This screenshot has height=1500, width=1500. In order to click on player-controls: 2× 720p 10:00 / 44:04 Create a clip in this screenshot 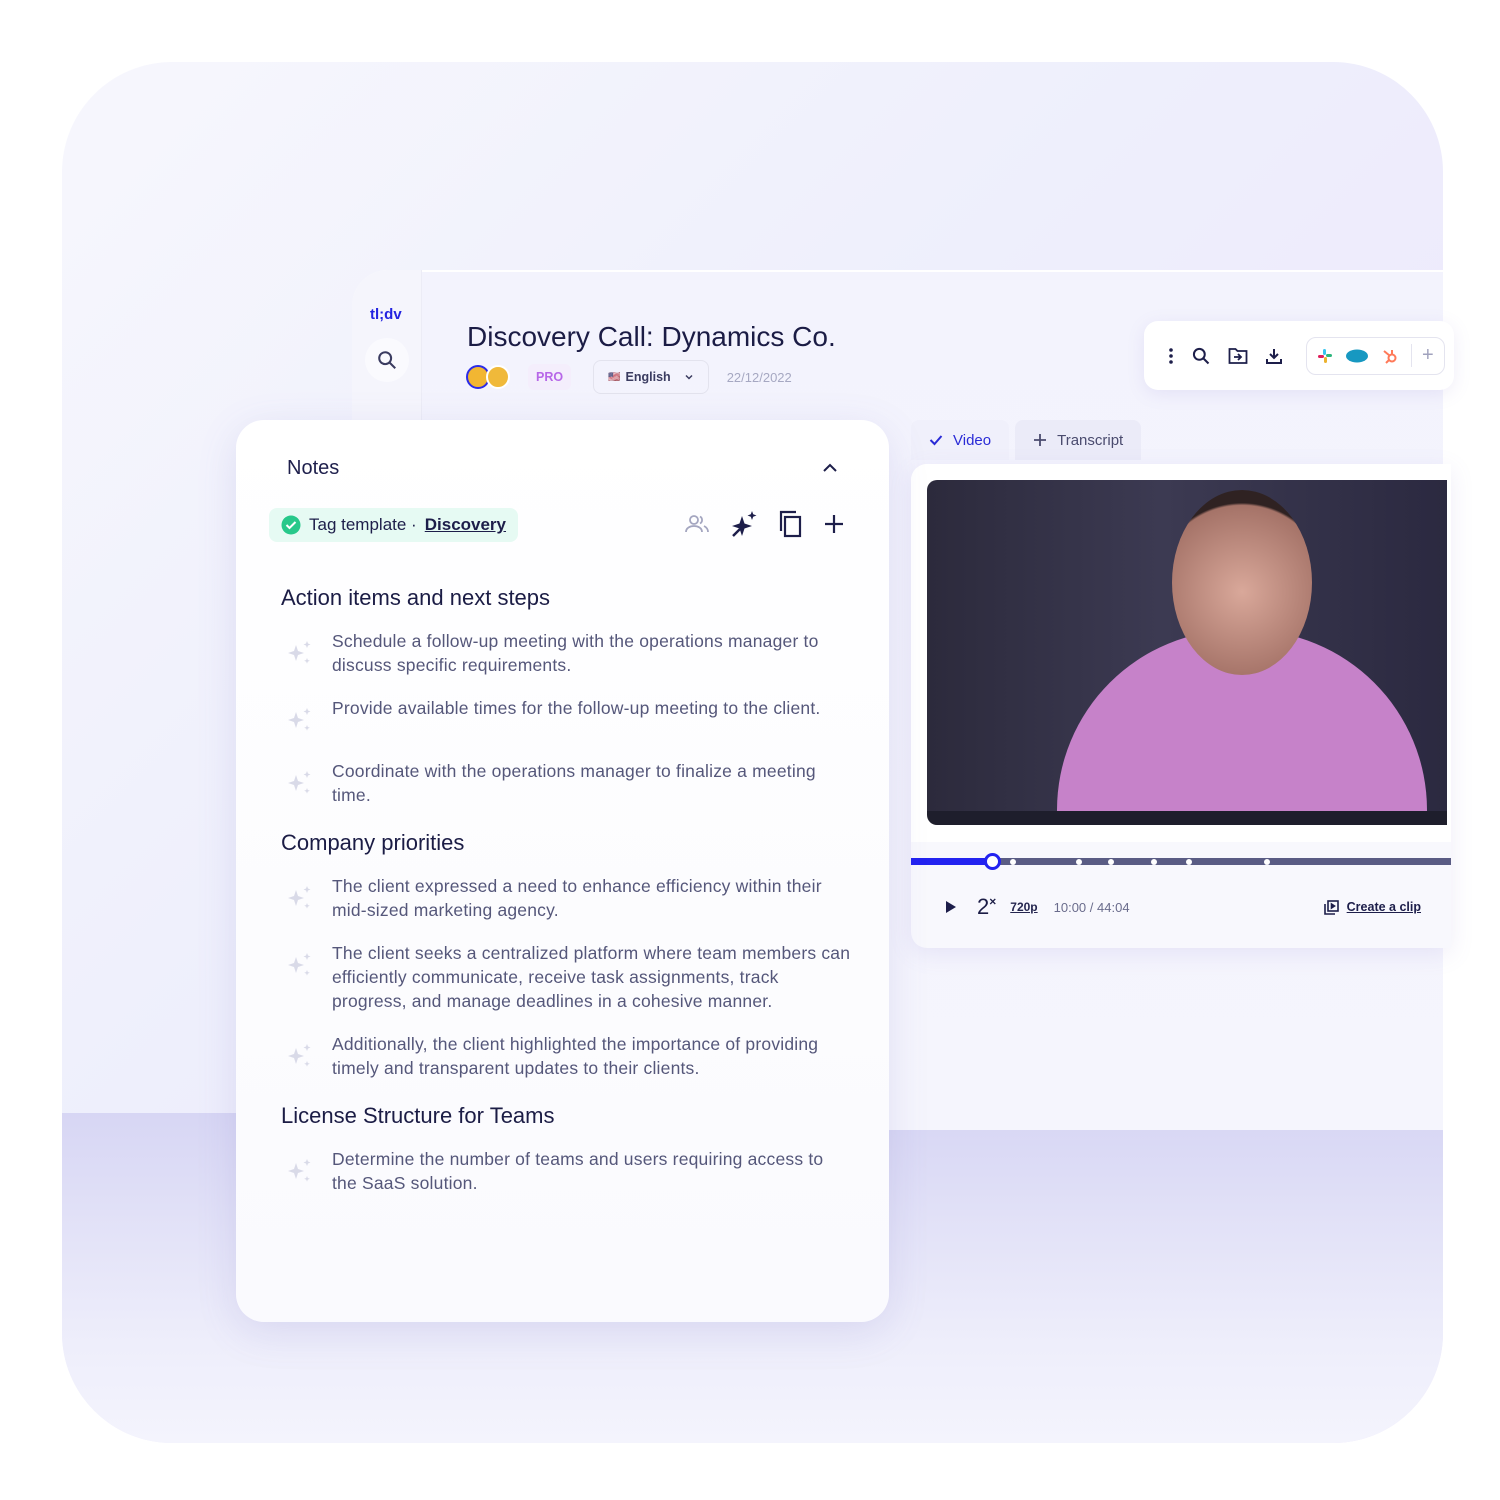, I will do `click(1183, 907)`.